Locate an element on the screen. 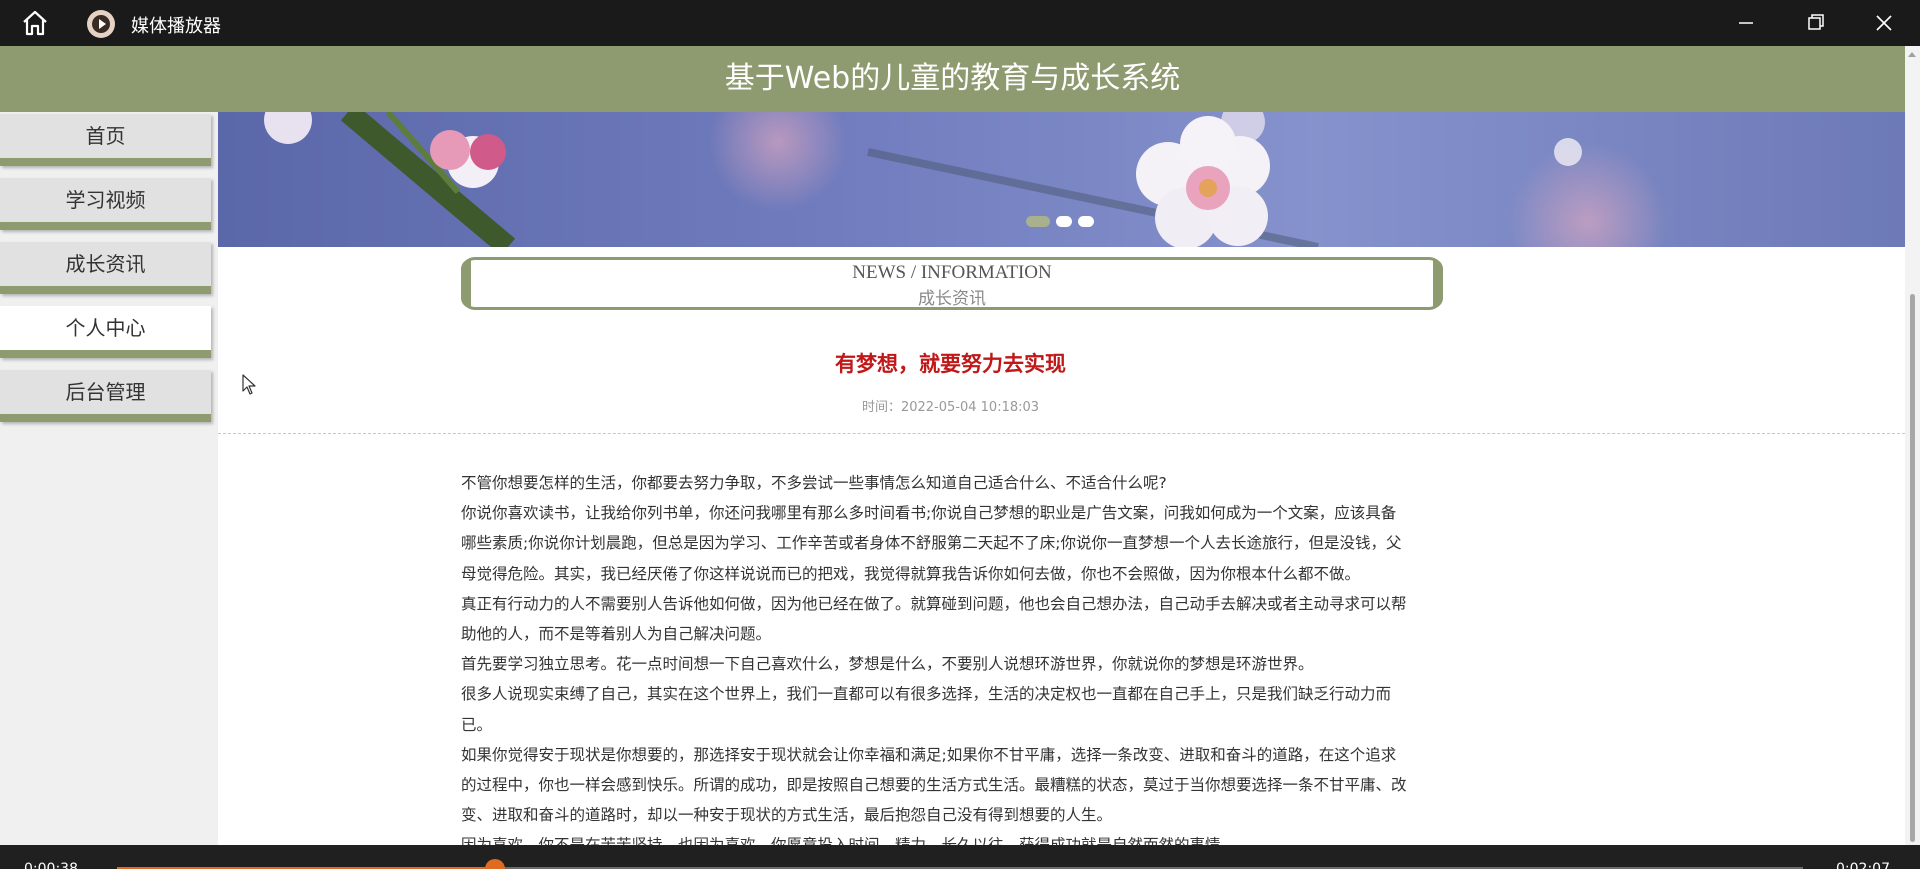  section-title-en: NEWS / INFORMATION is located at coordinates (952, 272).